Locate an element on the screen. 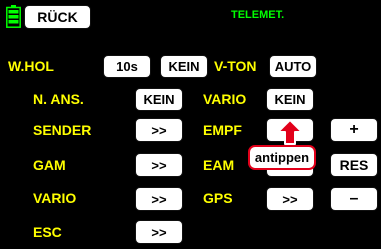 This screenshot has width=381, height=249. empf-label: EMPF is located at coordinates (222, 130).